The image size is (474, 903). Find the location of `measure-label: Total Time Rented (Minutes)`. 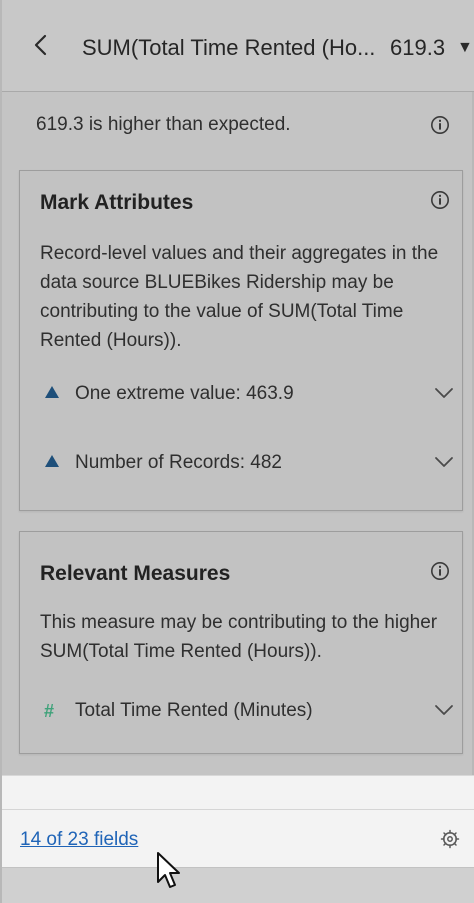

measure-label: Total Time Rented (Minutes) is located at coordinates (194, 710).